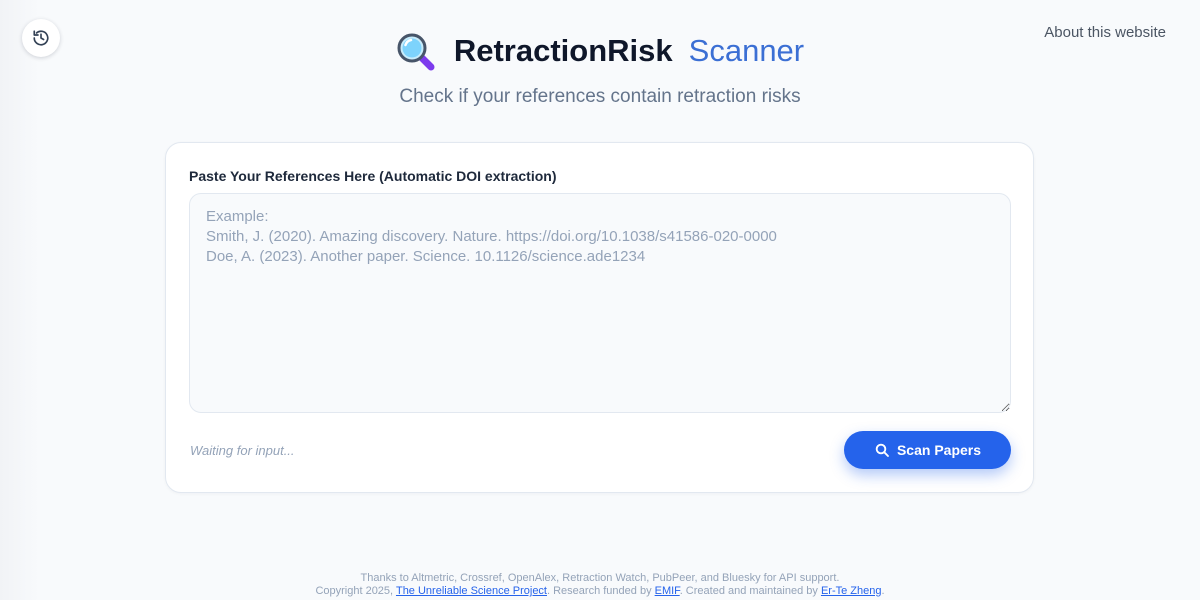 This screenshot has width=1200, height=600. I want to click on scan-papers-label: Scan Papers, so click(939, 450).